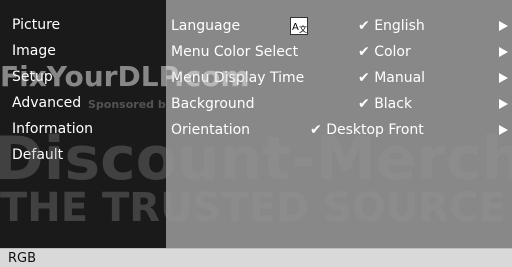  What do you see at coordinates (238, 78) in the screenshot?
I see `setting-label: Menu Display Time` at bounding box center [238, 78].